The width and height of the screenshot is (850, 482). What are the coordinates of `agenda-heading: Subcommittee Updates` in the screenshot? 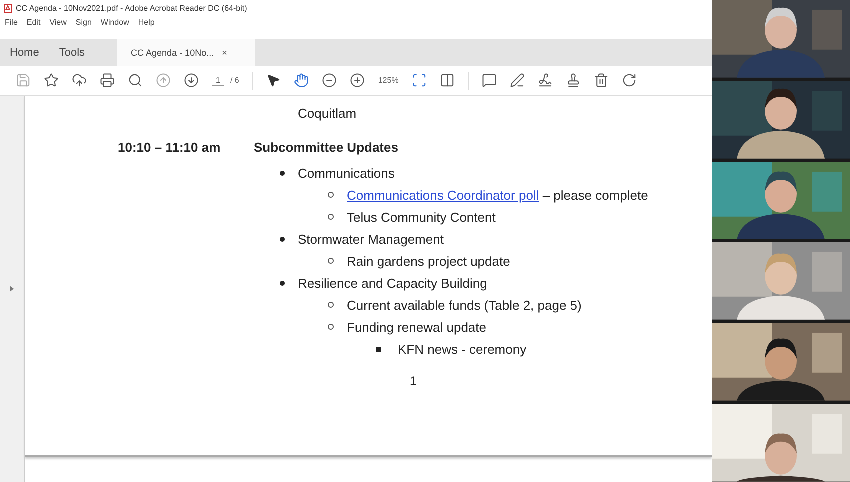 It's located at (326, 148).